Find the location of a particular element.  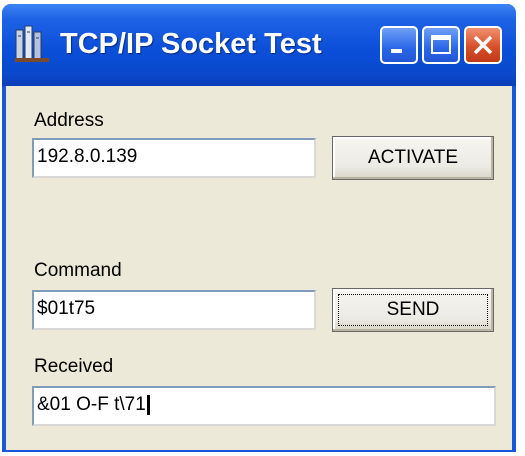

activate-button-label: ACTIVATE is located at coordinates (413, 157).